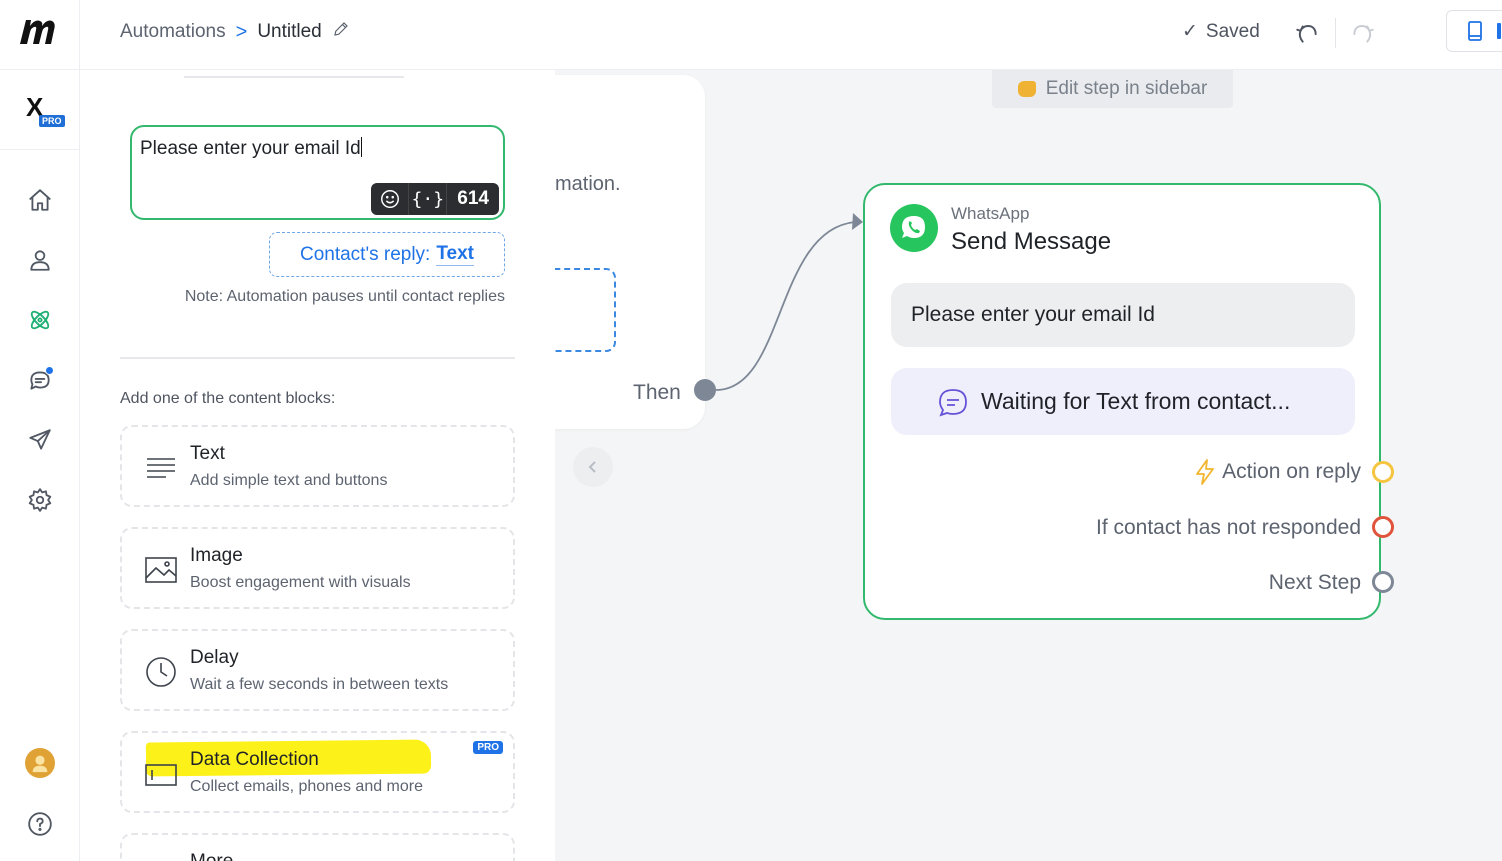  I want to click on notification-dot, so click(49, 370).